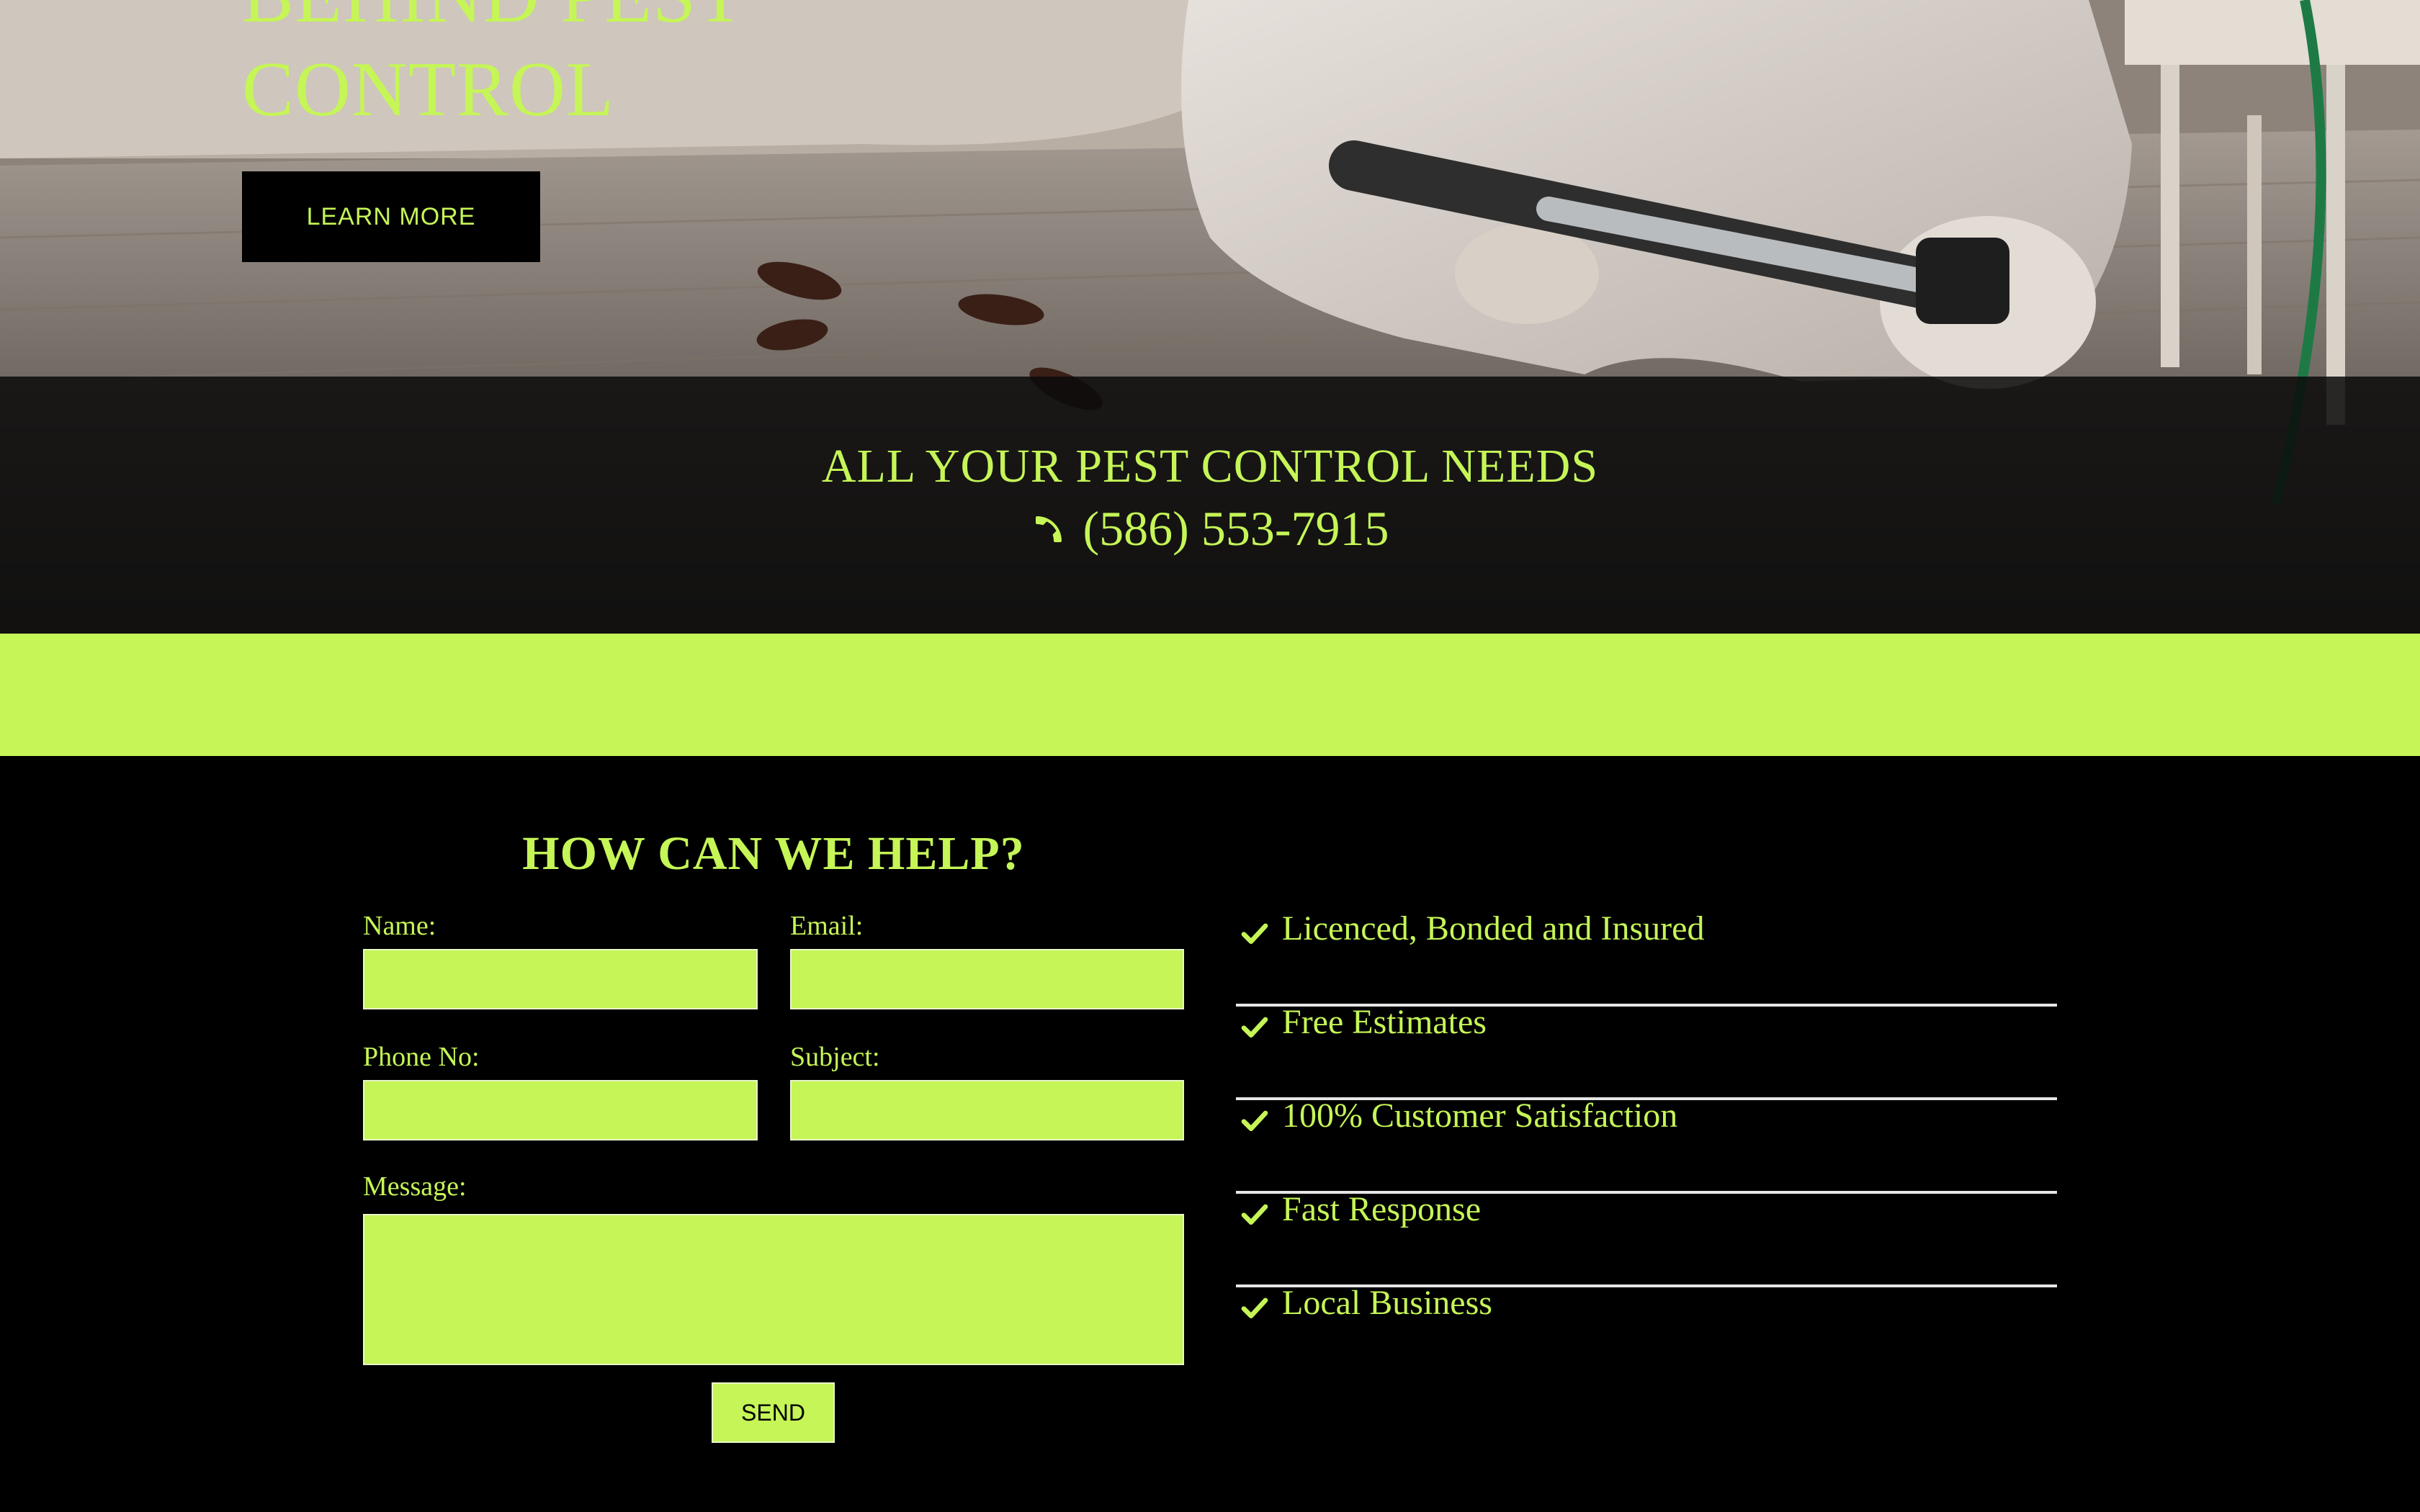  Describe the element at coordinates (399, 926) in the screenshot. I see `name-label: Name:` at that location.